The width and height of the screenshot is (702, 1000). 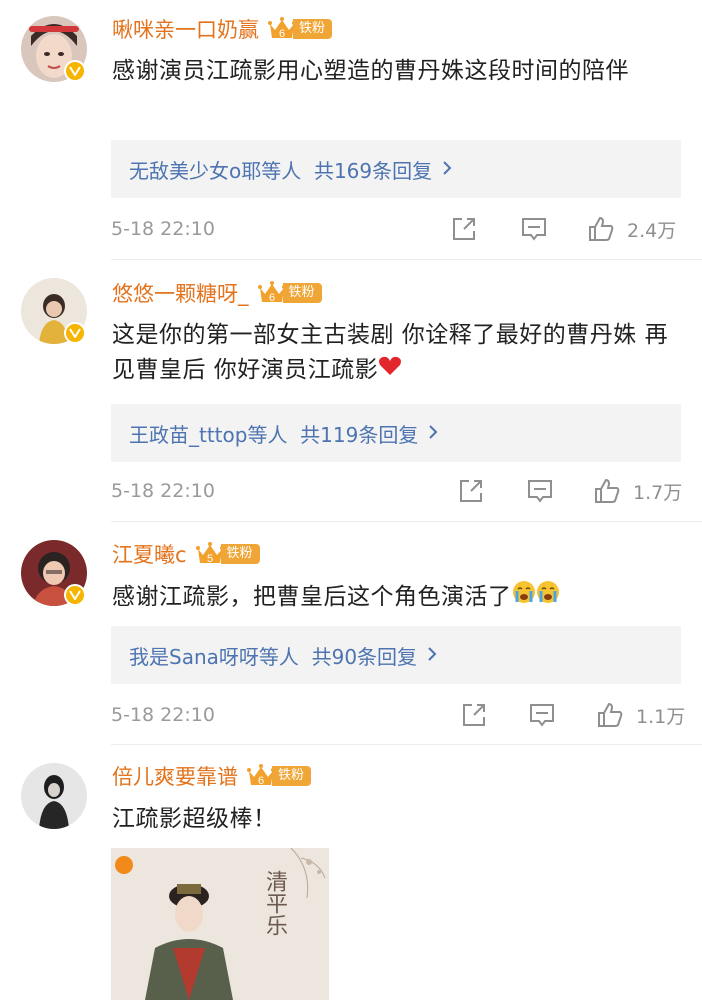 What do you see at coordinates (209, 559) in the screenshot?
I see `fan-level: 5` at bounding box center [209, 559].